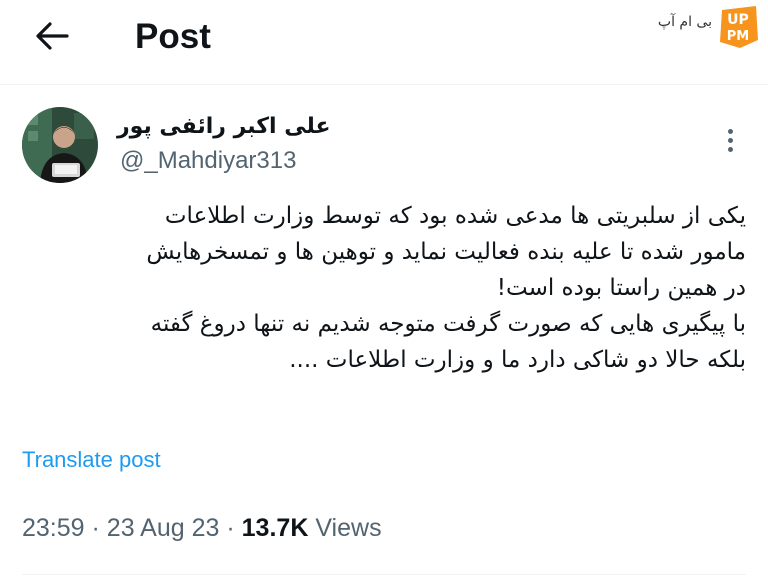  I want to click on upm-logo-icon: UP PM, so click(739, 27).